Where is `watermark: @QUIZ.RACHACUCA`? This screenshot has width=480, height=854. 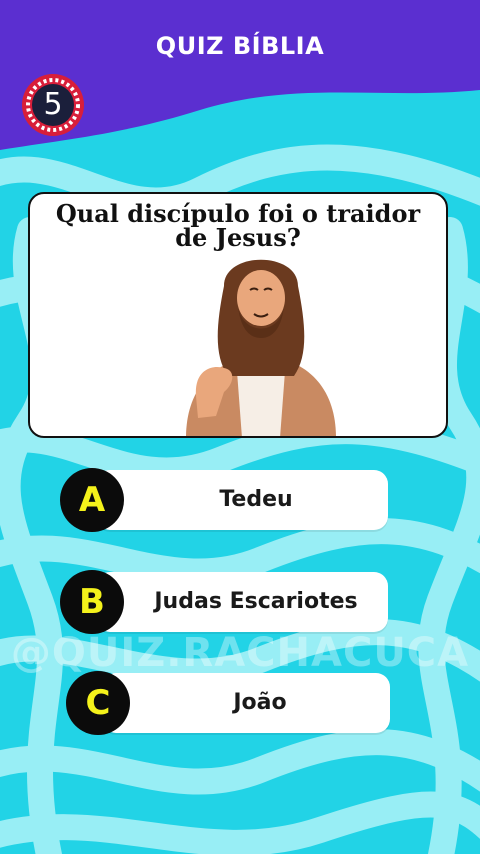 watermark: @QUIZ.RACHACUCA is located at coordinates (240, 653).